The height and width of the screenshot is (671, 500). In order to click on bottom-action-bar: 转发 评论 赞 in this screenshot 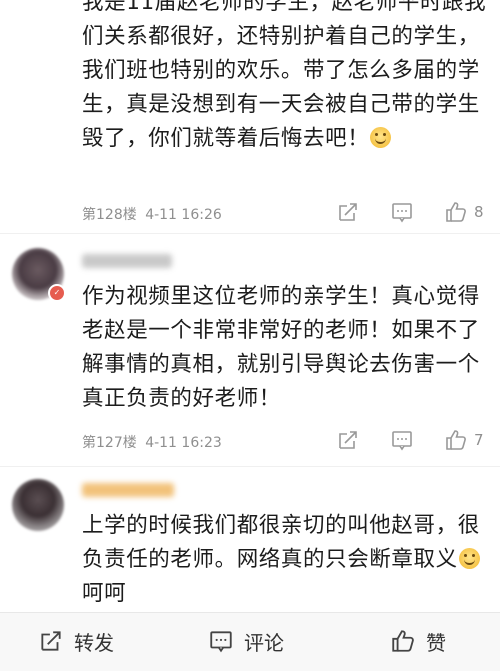, I will do `click(250, 641)`.